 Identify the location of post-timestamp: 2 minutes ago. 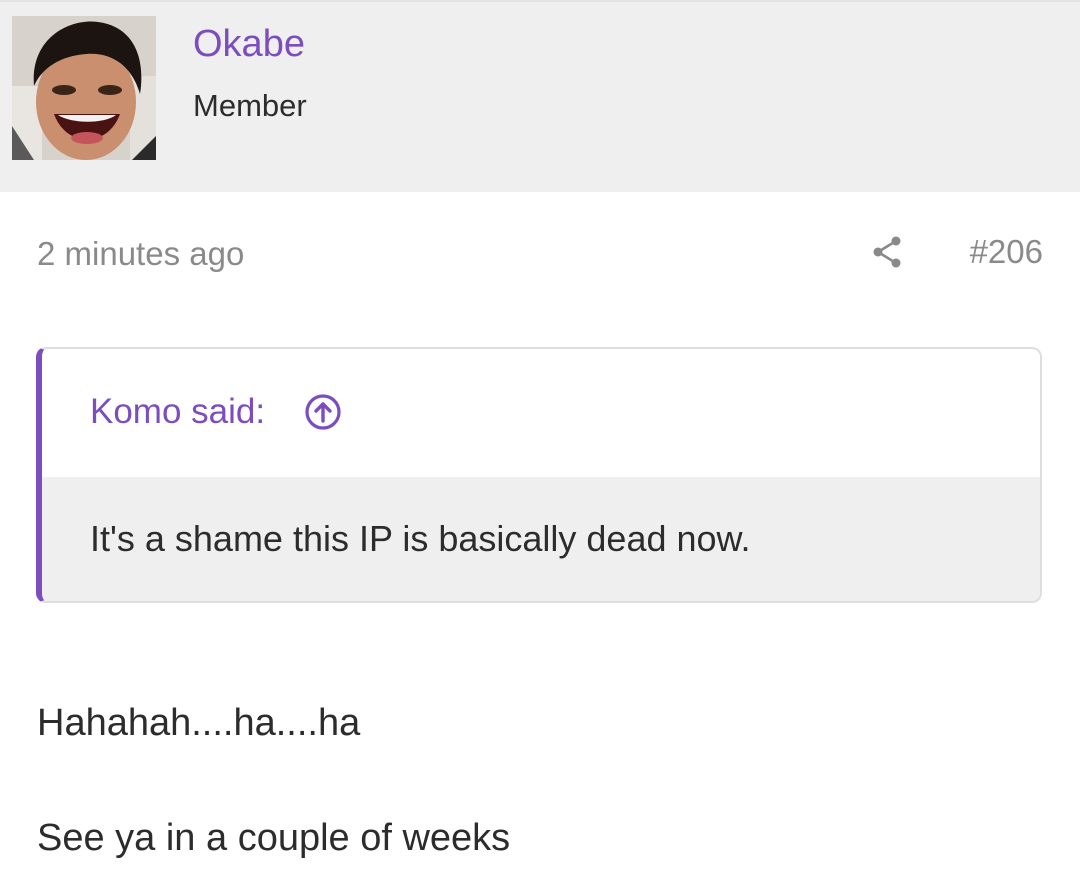
(140, 254).